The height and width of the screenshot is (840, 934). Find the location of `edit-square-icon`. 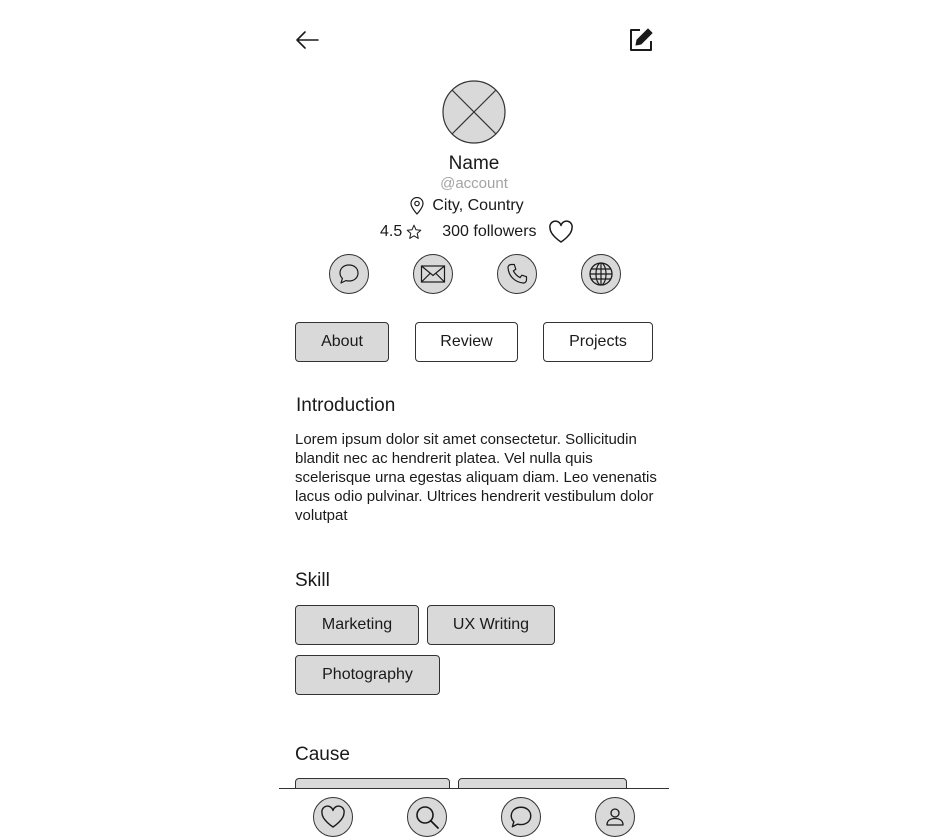

edit-square-icon is located at coordinates (641, 39).